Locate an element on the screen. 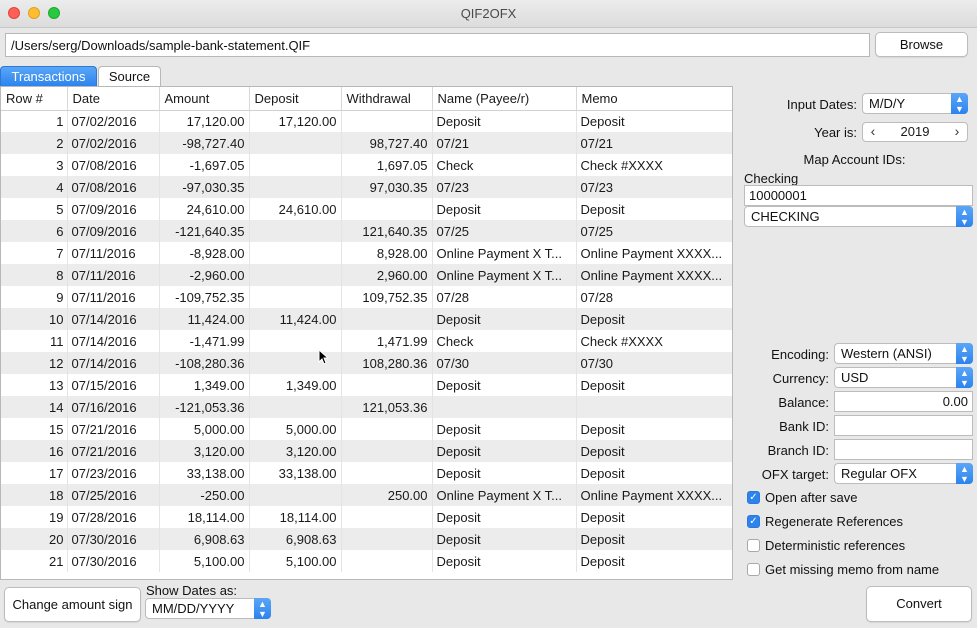 The width and height of the screenshot is (977, 628). tab-transactions: Transactions is located at coordinates (48, 76).